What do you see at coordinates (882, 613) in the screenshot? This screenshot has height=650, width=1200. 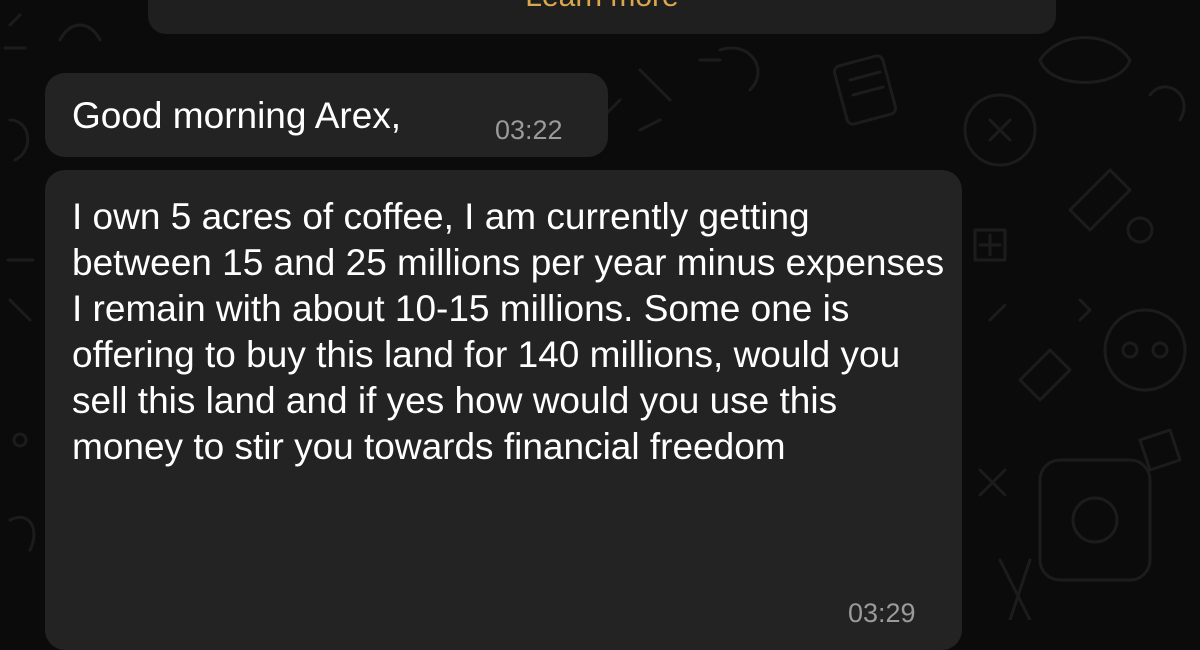 I see `message-timestamp: 03:29` at bounding box center [882, 613].